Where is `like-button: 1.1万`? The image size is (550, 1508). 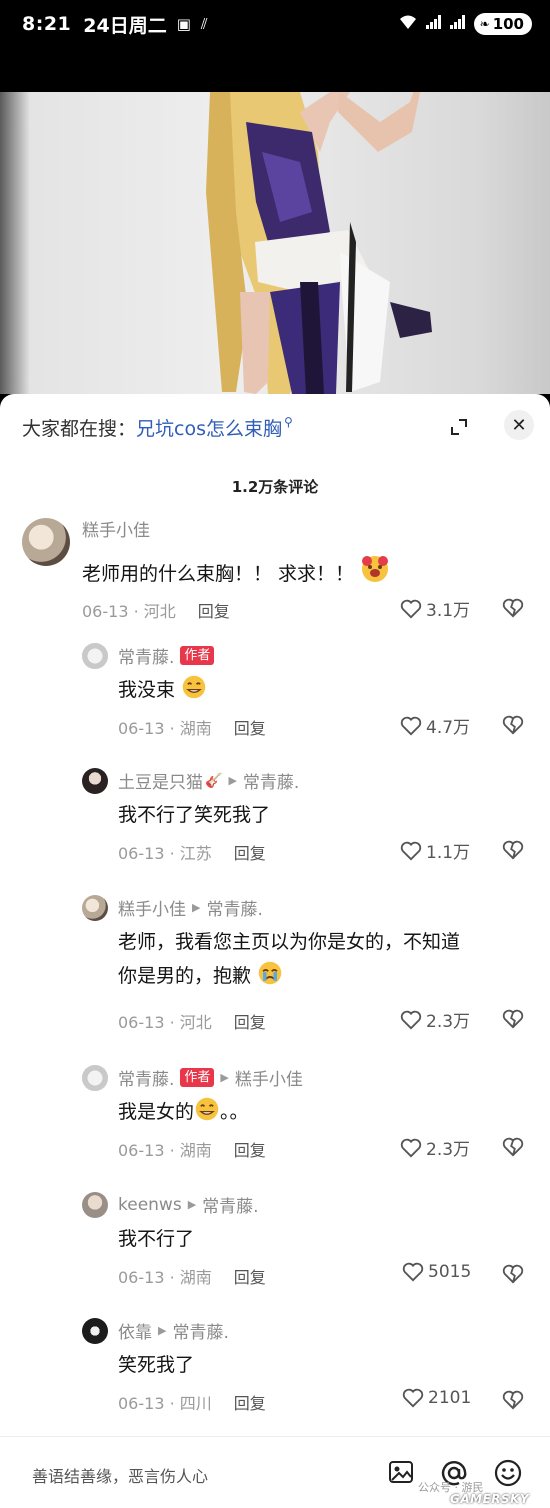
like-button: 1.1万 is located at coordinates (435, 850).